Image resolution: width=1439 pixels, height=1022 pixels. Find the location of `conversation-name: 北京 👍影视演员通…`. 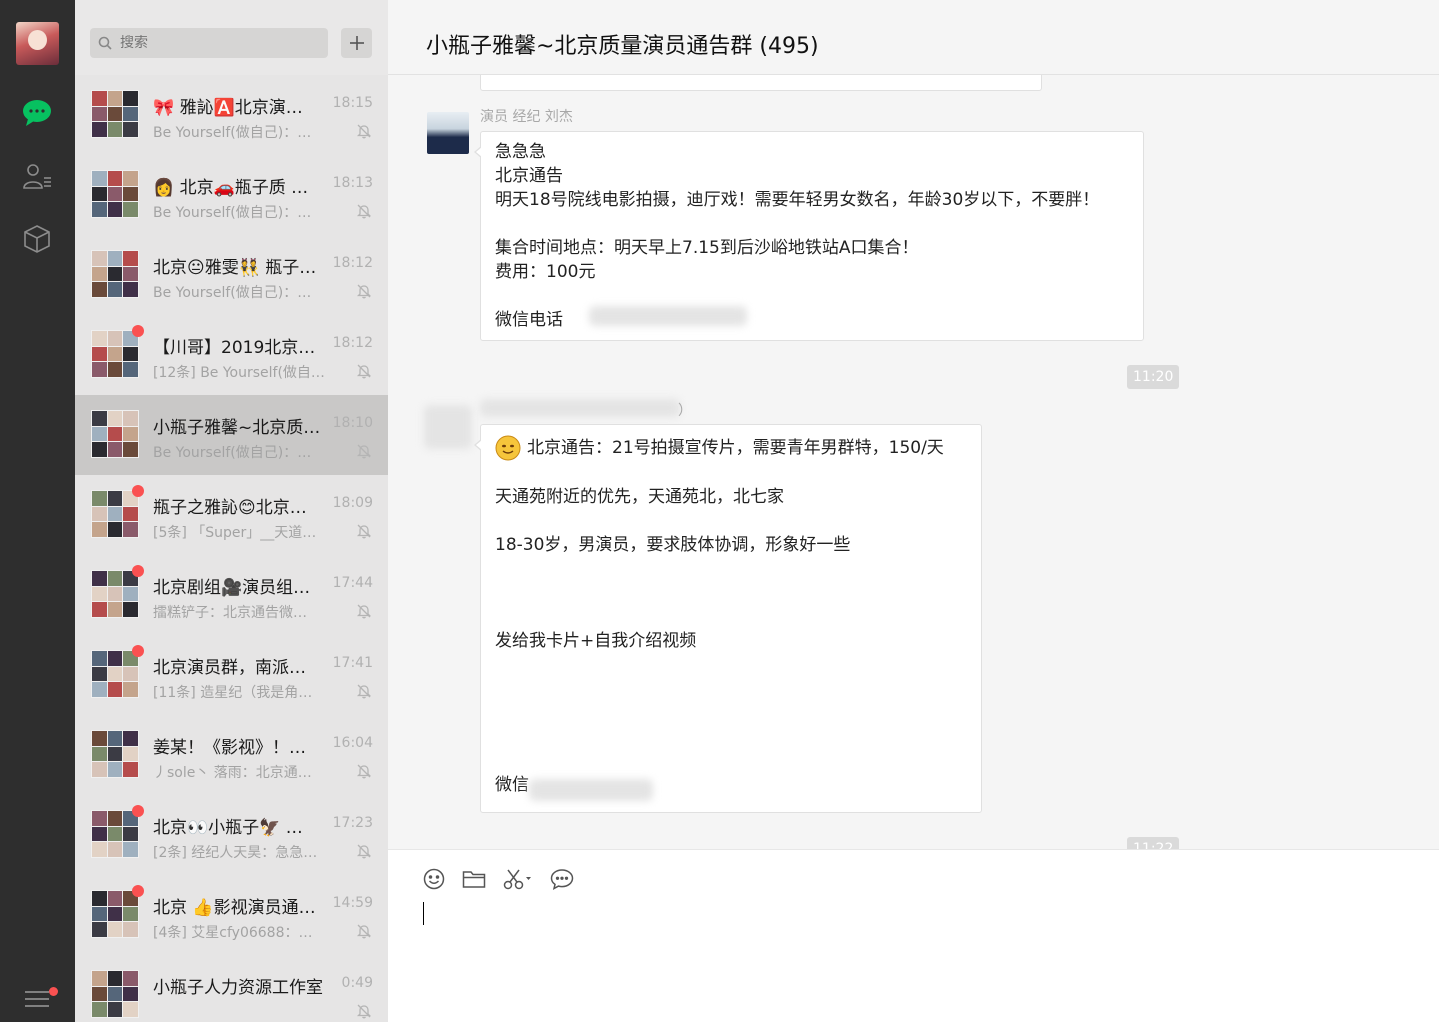

conversation-name: 北京 👍影视演员通… is located at coordinates (234, 908).